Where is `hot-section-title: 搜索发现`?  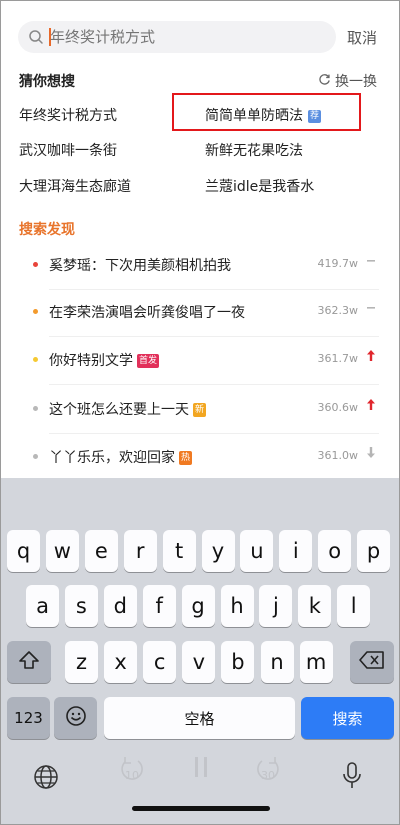 hot-section-title: 搜索发现 is located at coordinates (47, 230).